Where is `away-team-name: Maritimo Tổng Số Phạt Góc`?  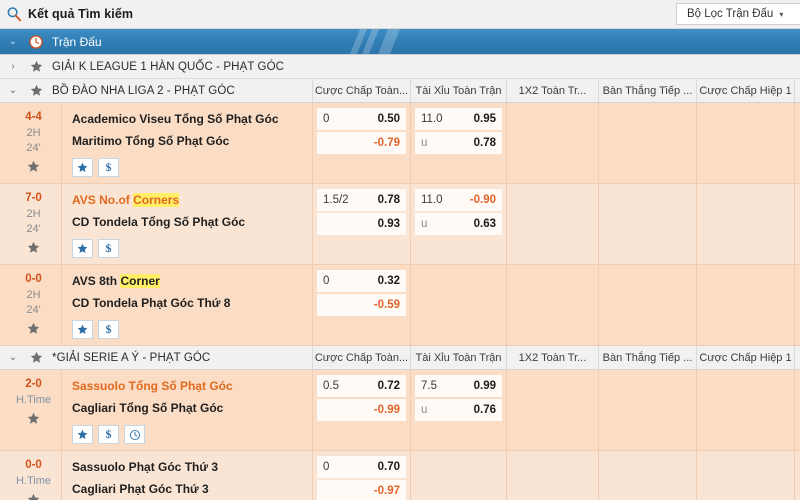
away-team-name: Maritimo Tổng Số Phạt Góc is located at coordinates (192, 141).